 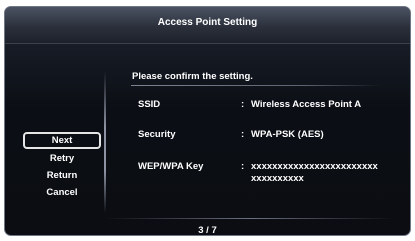 What do you see at coordinates (207, 230) in the screenshot?
I see `page-indicator: 3 / 7` at bounding box center [207, 230].